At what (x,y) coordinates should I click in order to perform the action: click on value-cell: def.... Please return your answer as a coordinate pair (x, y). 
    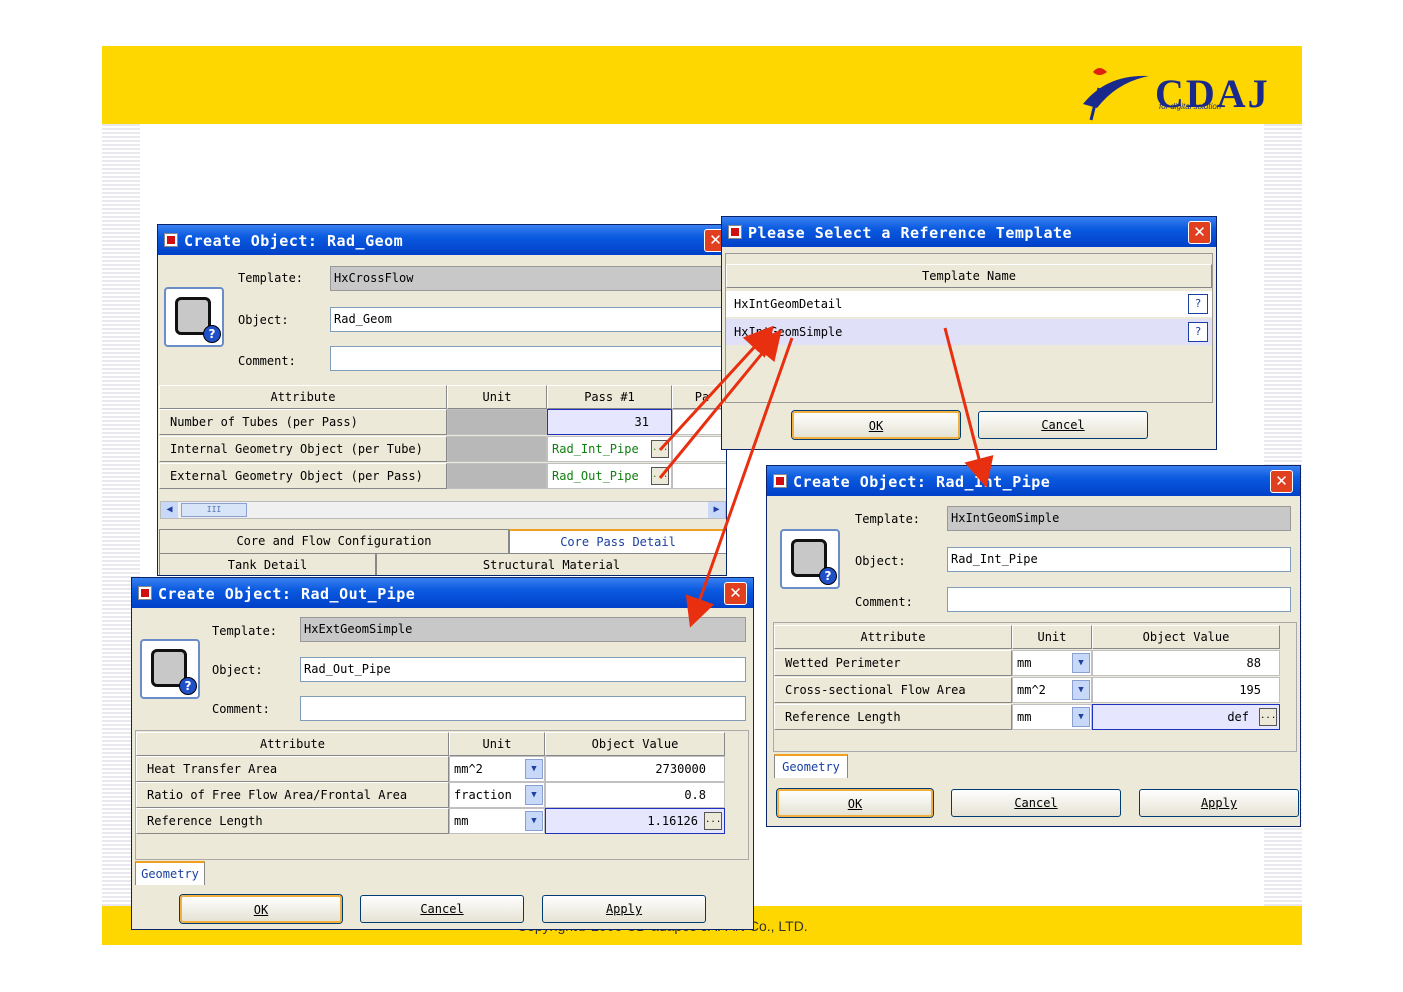
    Looking at the image, I should click on (1186, 717).